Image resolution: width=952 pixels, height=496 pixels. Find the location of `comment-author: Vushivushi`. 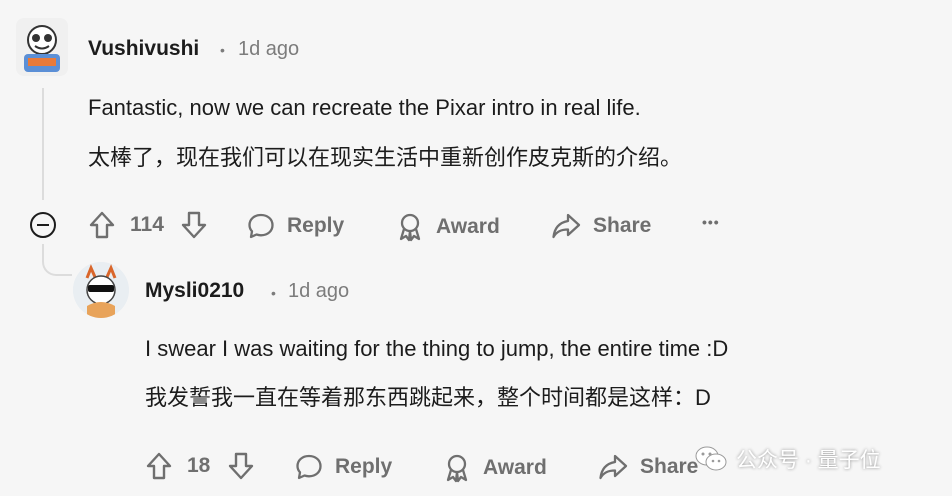

comment-author: Vushivushi is located at coordinates (143, 49).